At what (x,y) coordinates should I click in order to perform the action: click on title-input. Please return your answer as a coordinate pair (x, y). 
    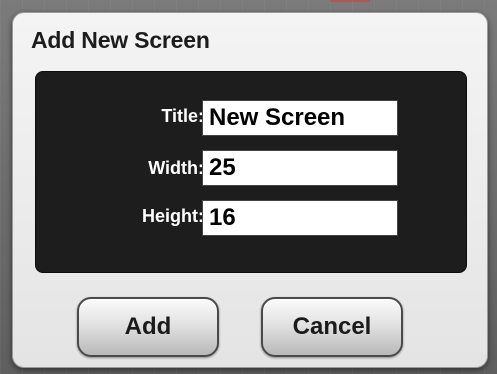
    Looking at the image, I should click on (300, 118).